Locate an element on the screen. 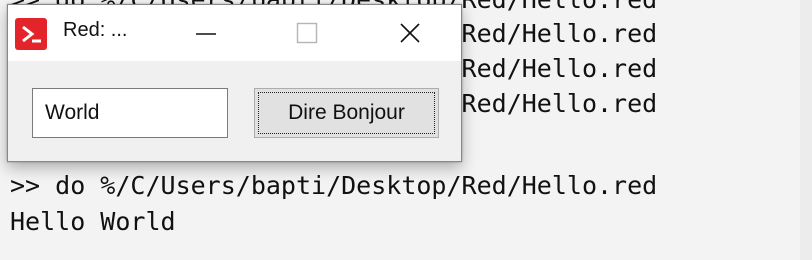 This screenshot has height=260, width=812. minimize-button is located at coordinates (206, 33).